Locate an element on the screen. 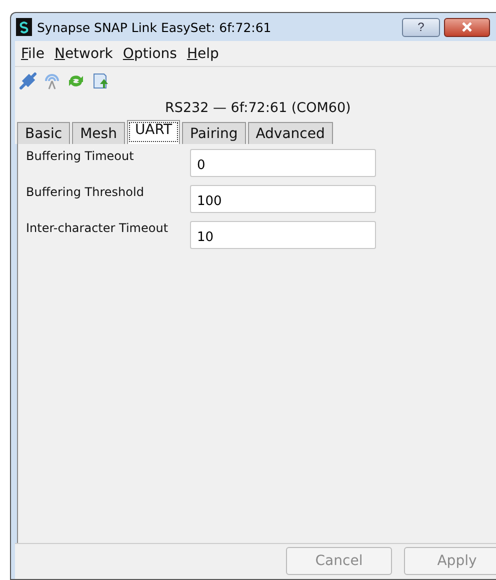  upload-document-icon is located at coordinates (100, 81).